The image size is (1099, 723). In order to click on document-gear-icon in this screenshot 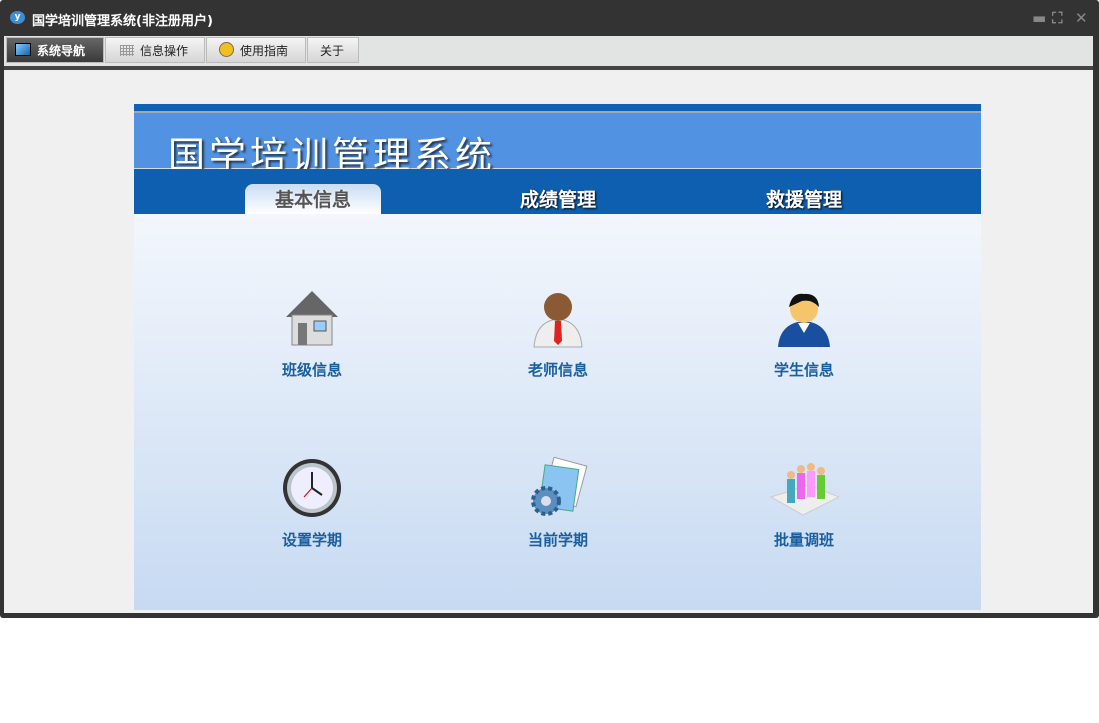, I will do `click(558, 487)`.